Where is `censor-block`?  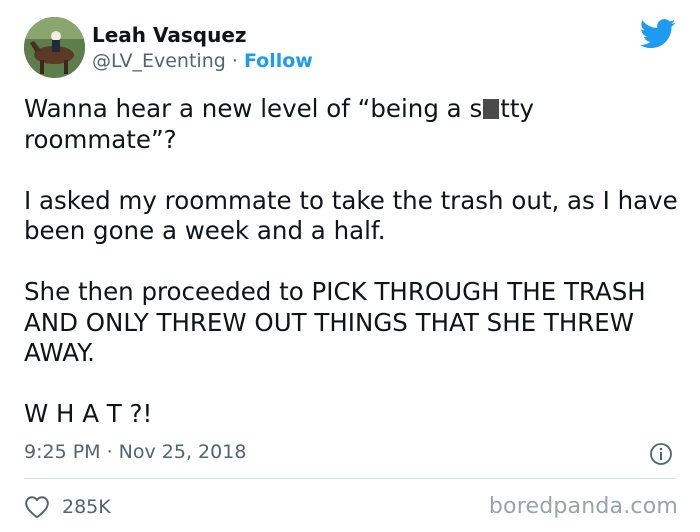 censor-block is located at coordinates (491, 109).